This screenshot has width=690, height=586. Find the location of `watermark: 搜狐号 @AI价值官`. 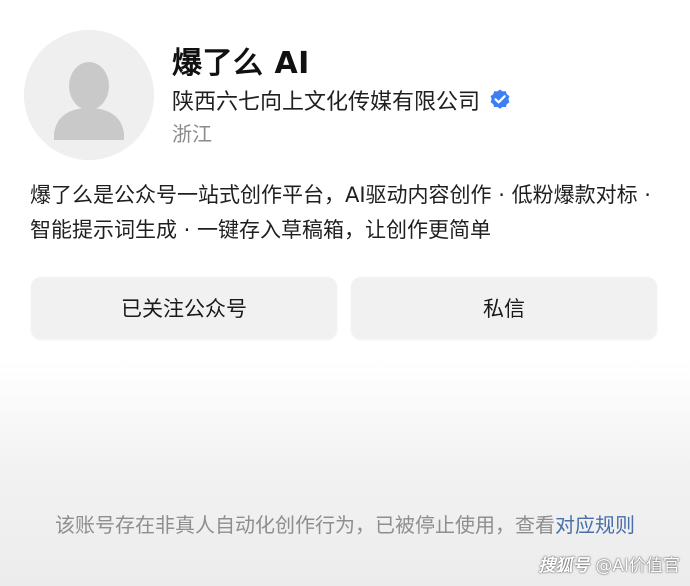

watermark: 搜狐号 @AI价值官 is located at coordinates (609, 563).